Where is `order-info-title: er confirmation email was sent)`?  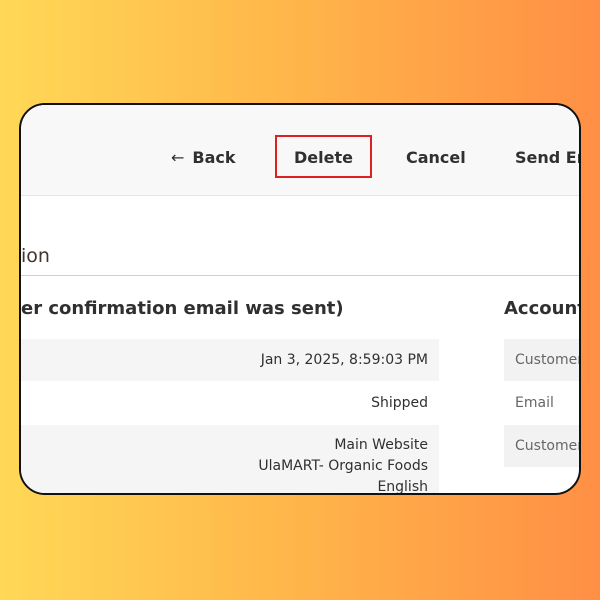 order-info-title: er confirmation email was sent) is located at coordinates (182, 308).